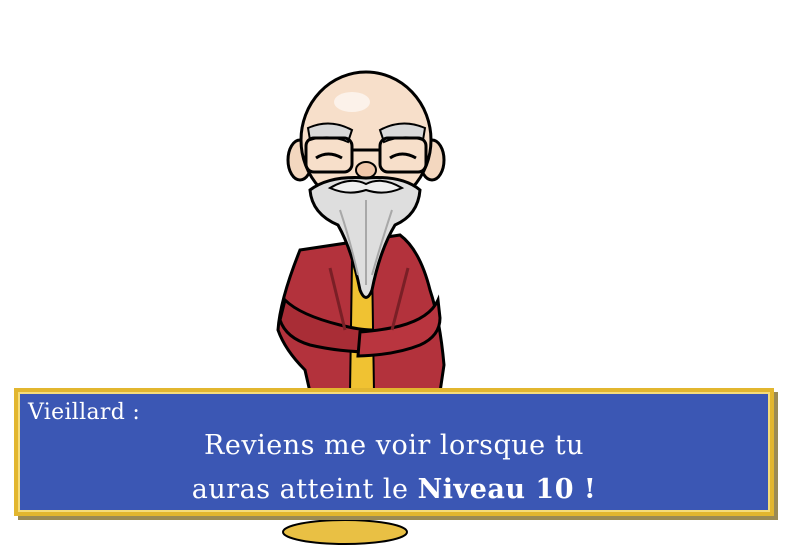  I want to click on level-requirement: Niveau 10 !, so click(507, 489).